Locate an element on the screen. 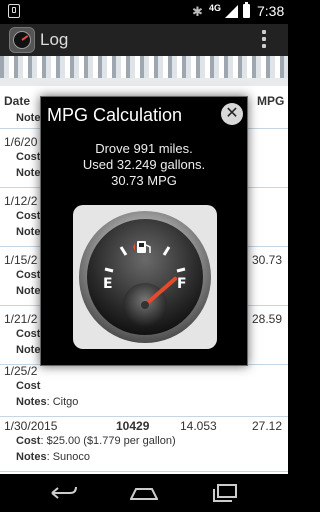  app-logo-icon is located at coordinates (22, 40).